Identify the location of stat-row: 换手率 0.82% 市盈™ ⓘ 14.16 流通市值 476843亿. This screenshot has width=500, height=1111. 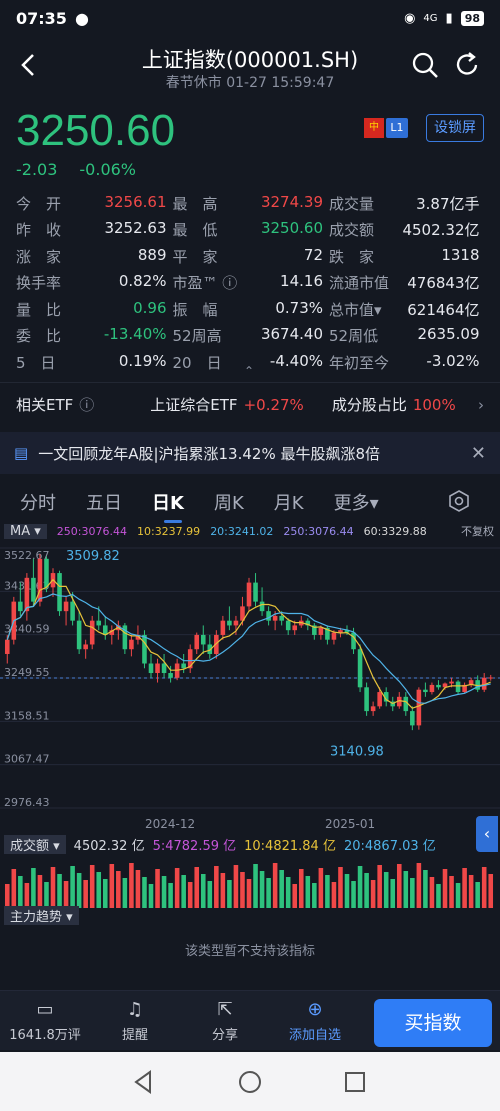
(251, 283).